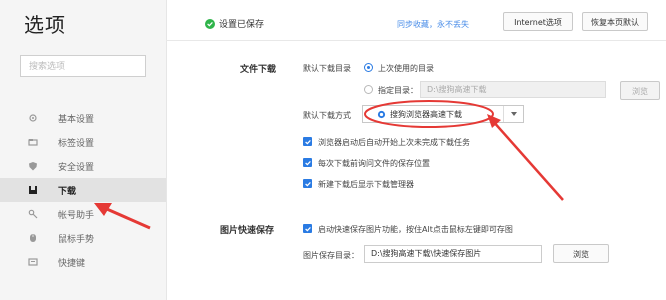 The height and width of the screenshot is (300, 666). What do you see at coordinates (76, 119) in the screenshot?
I see `sidebar-item-label: 基本设置` at bounding box center [76, 119].